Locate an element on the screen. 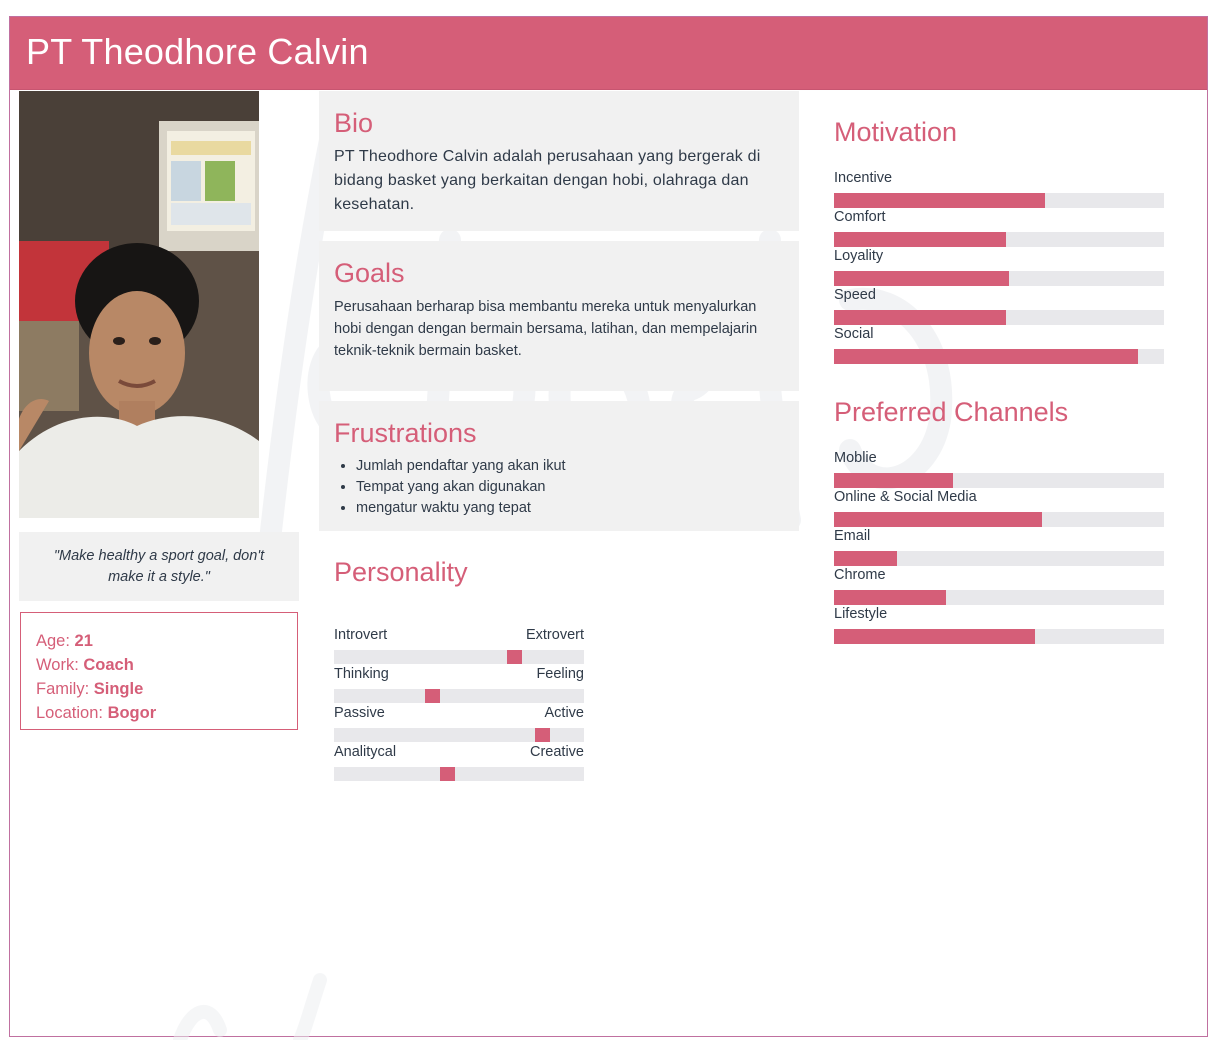  fact-label: Work: is located at coordinates (57, 665).